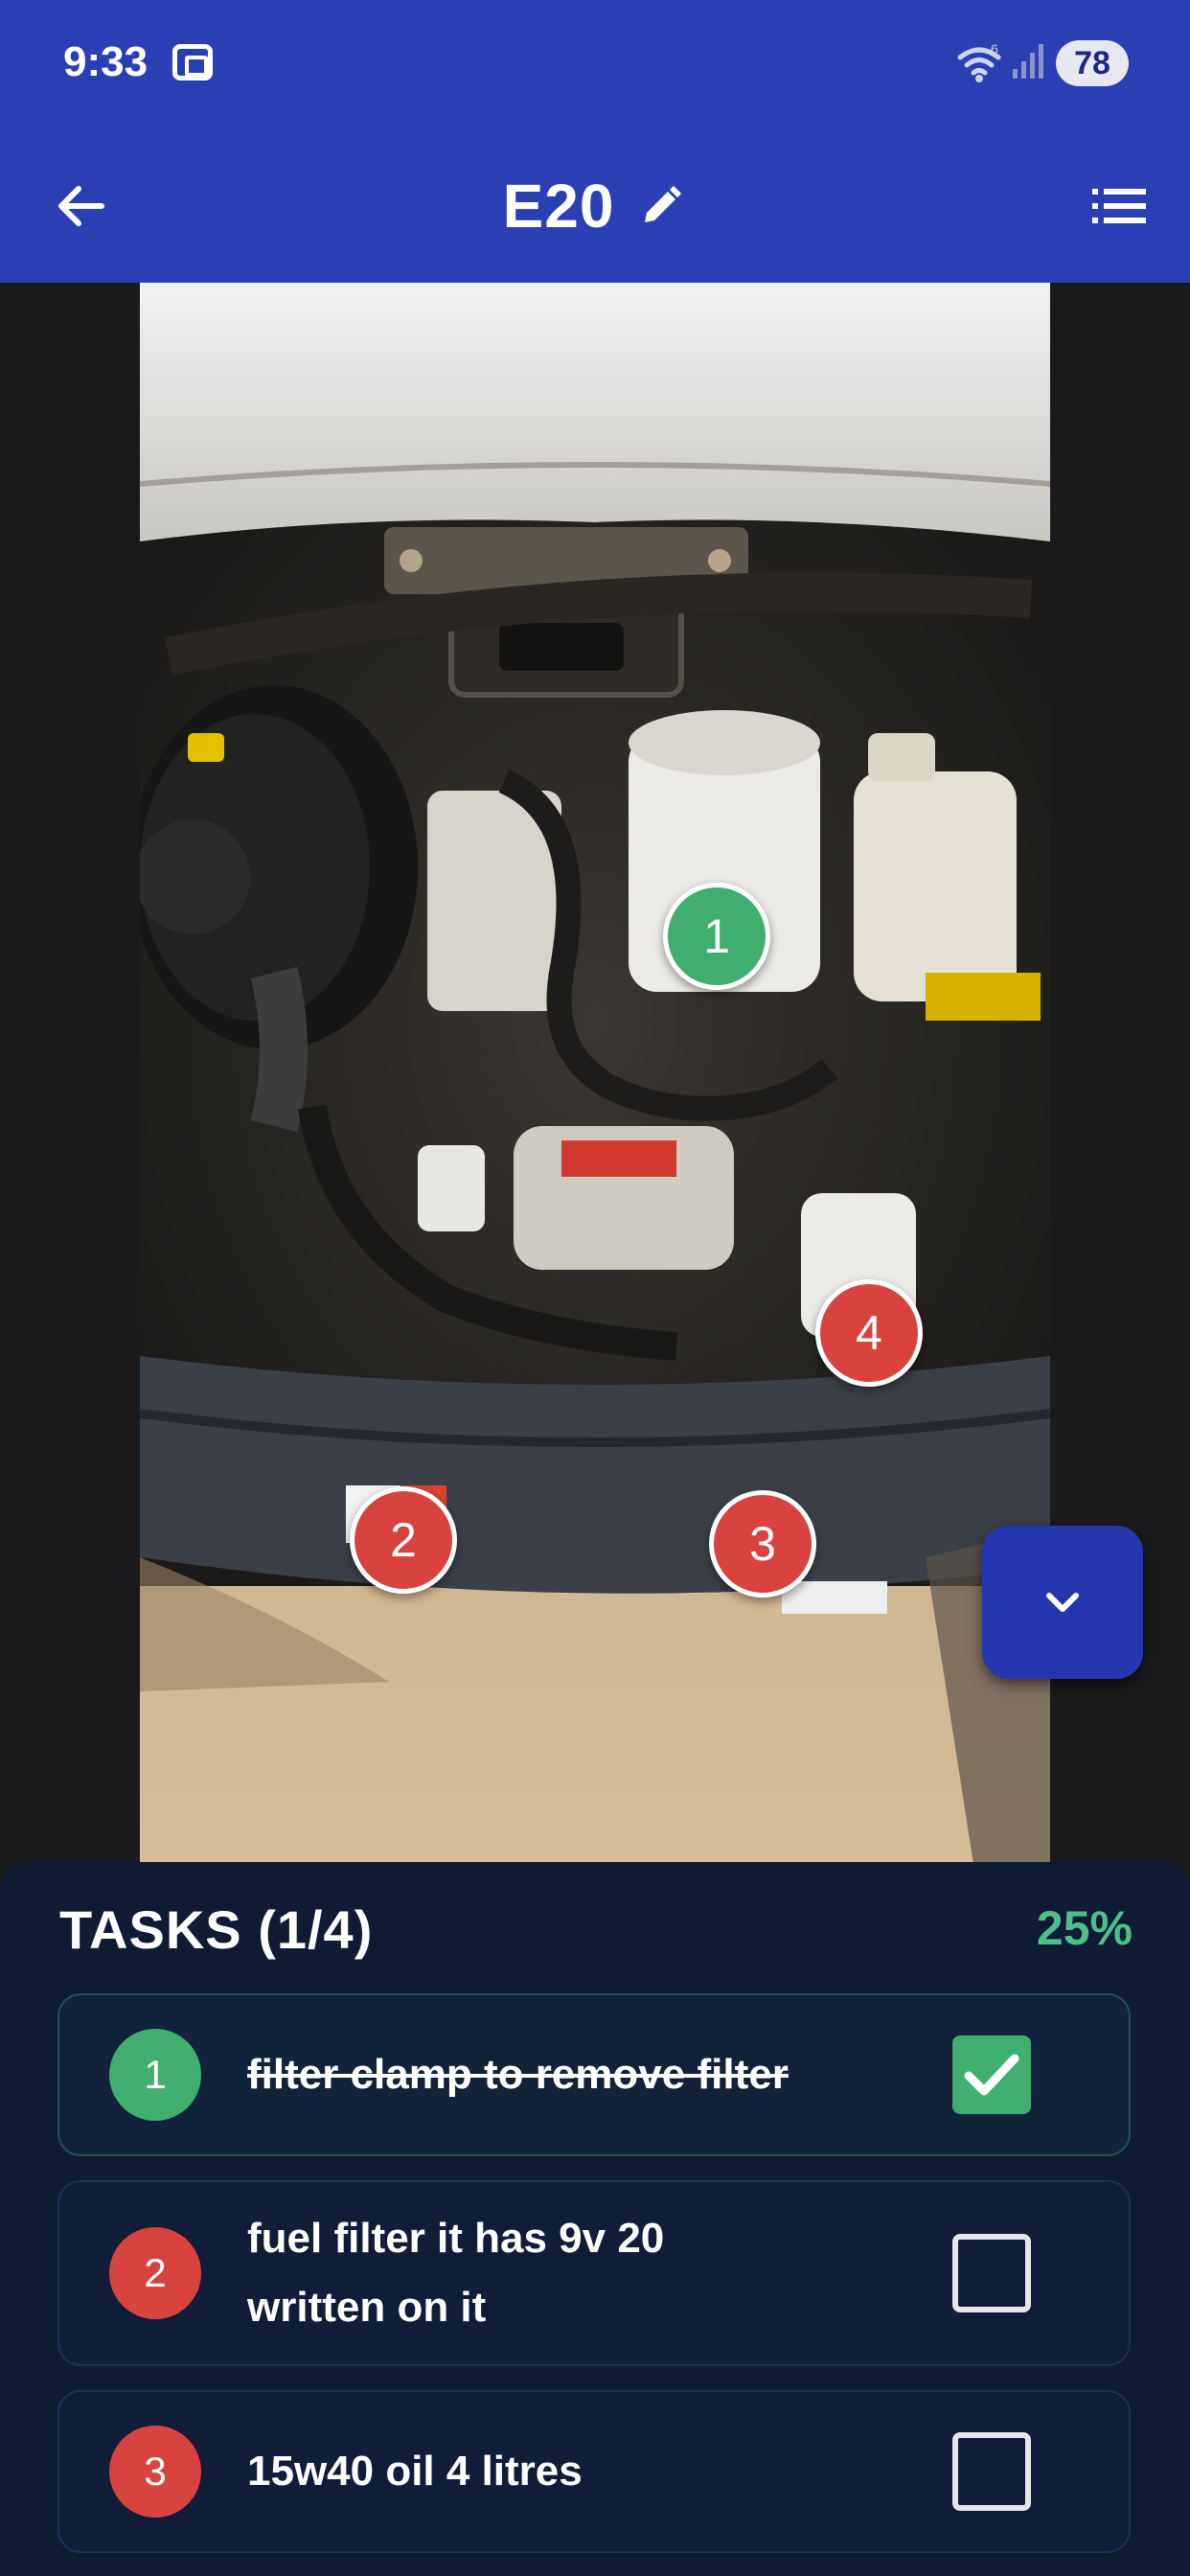 The image size is (1190, 2576). What do you see at coordinates (155, 2472) in the screenshot?
I see `task-number-badge: 3` at bounding box center [155, 2472].